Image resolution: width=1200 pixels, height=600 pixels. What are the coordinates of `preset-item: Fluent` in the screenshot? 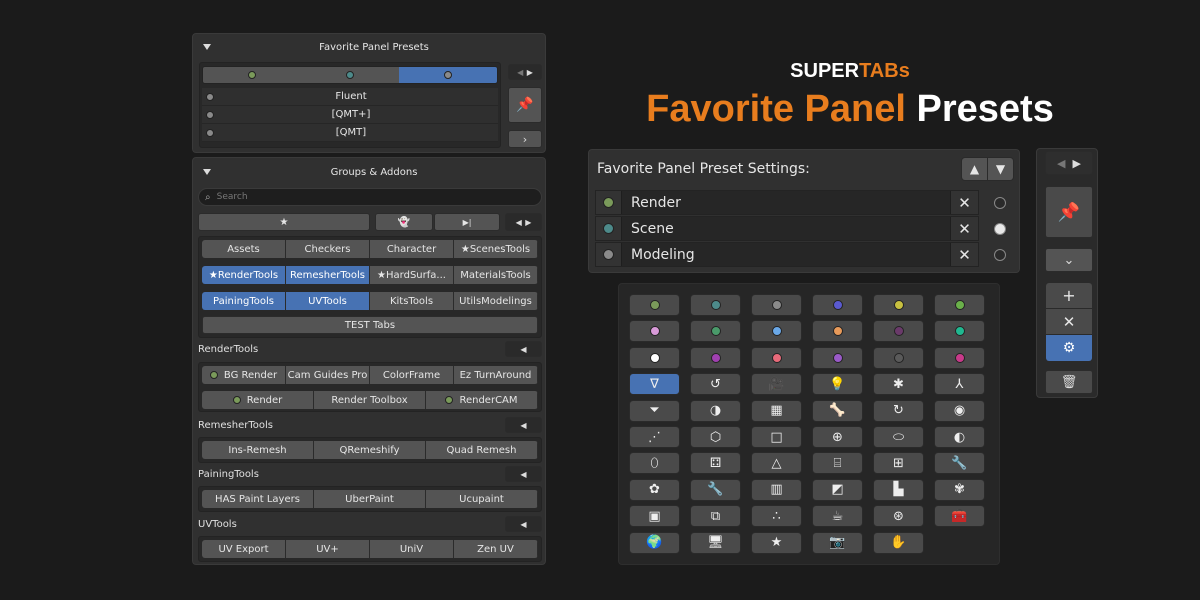 It's located at (350, 97).